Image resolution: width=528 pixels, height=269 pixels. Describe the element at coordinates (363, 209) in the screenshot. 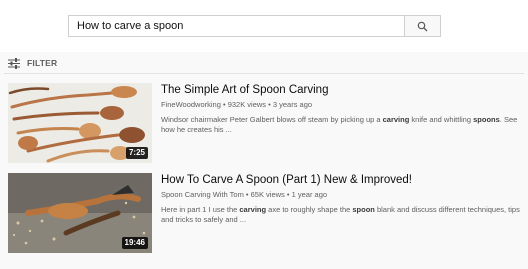

I see `desc-highlight: spoon` at that location.